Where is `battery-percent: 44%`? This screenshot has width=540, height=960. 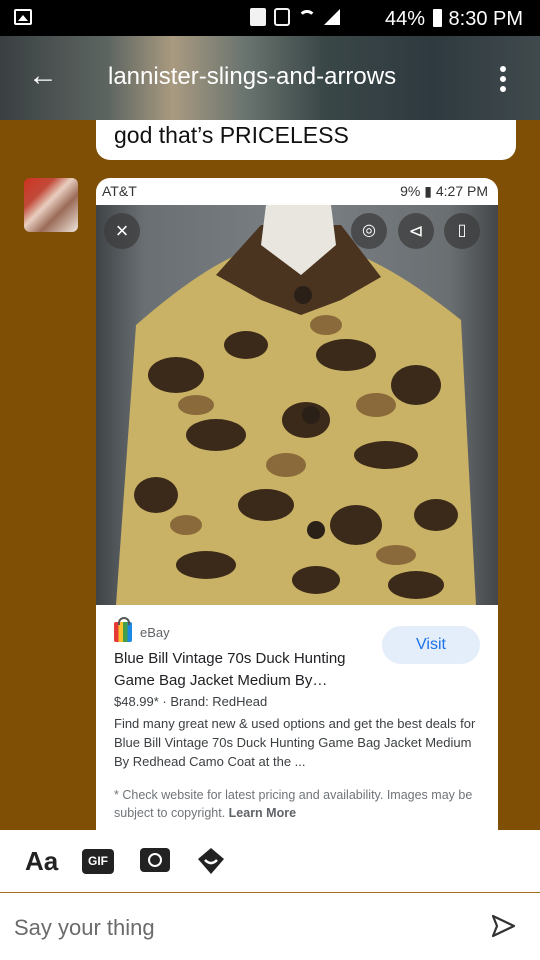
battery-percent: 44% is located at coordinates (404, 19).